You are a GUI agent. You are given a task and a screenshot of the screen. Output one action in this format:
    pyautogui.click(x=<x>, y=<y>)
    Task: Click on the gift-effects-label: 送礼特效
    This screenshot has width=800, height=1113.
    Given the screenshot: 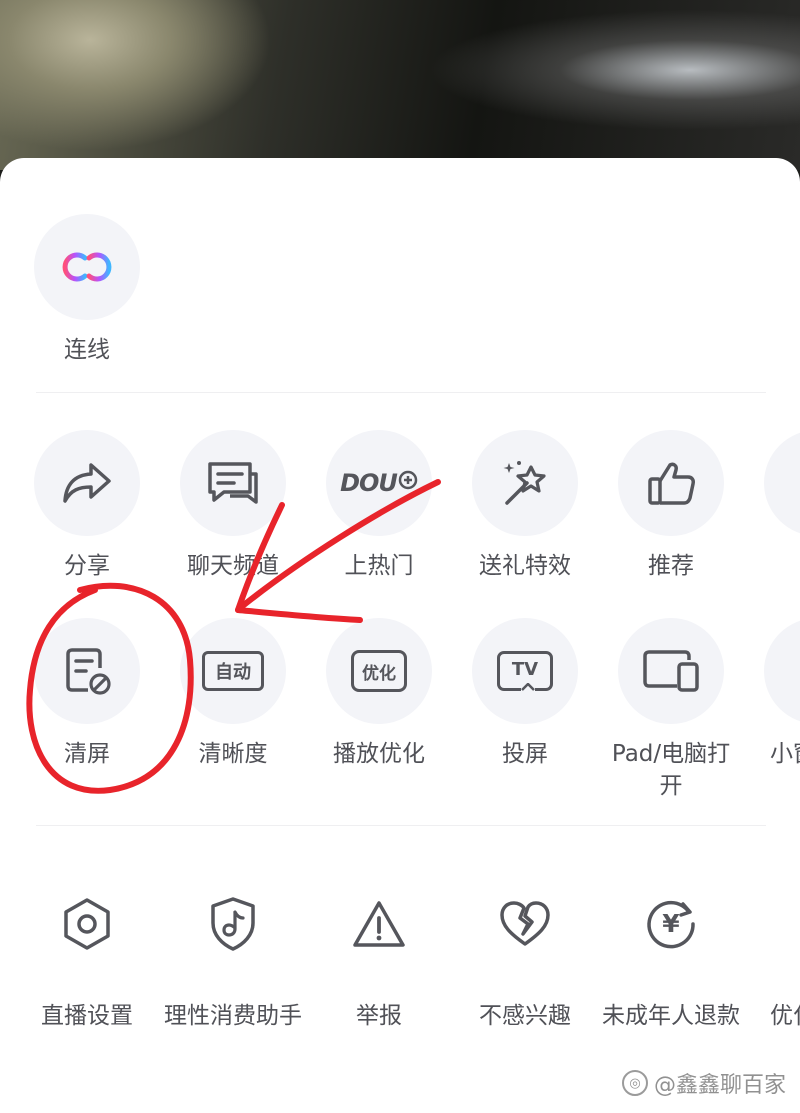 What is the action you would take?
    pyautogui.click(x=525, y=566)
    